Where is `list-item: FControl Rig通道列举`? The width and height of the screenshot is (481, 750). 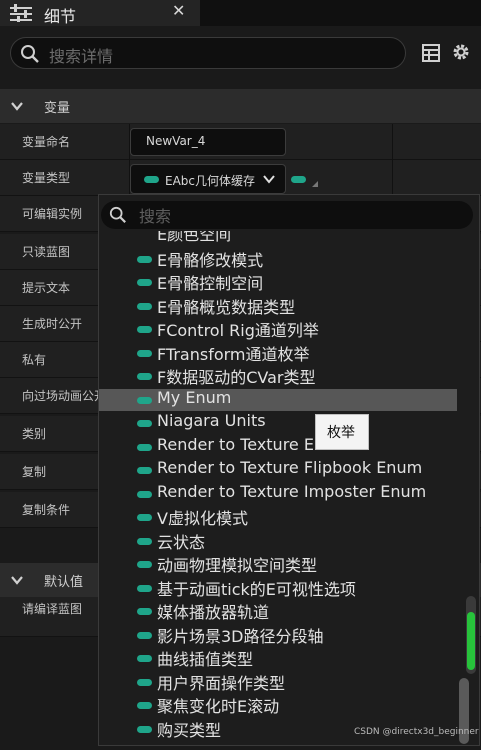 list-item: FControl Rig通道列举 is located at coordinates (278, 329).